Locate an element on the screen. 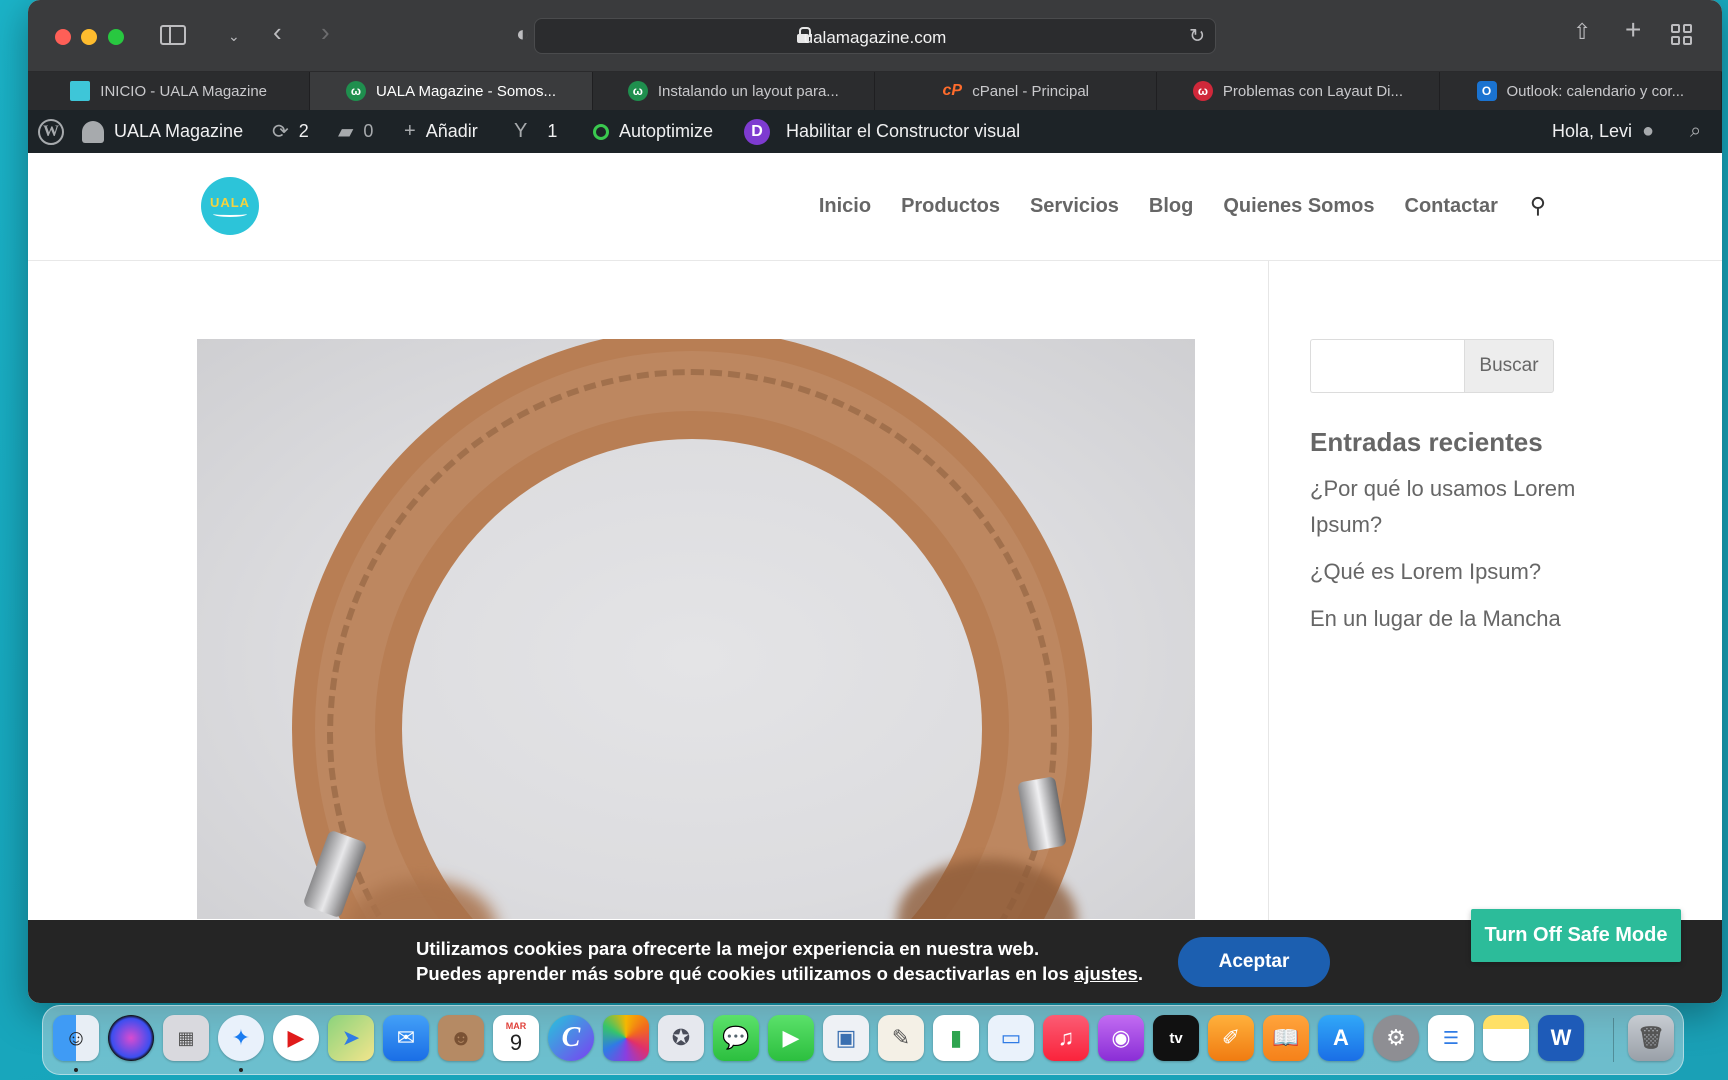 The height and width of the screenshot is (1080, 1728). close-window-button is located at coordinates (63, 37).